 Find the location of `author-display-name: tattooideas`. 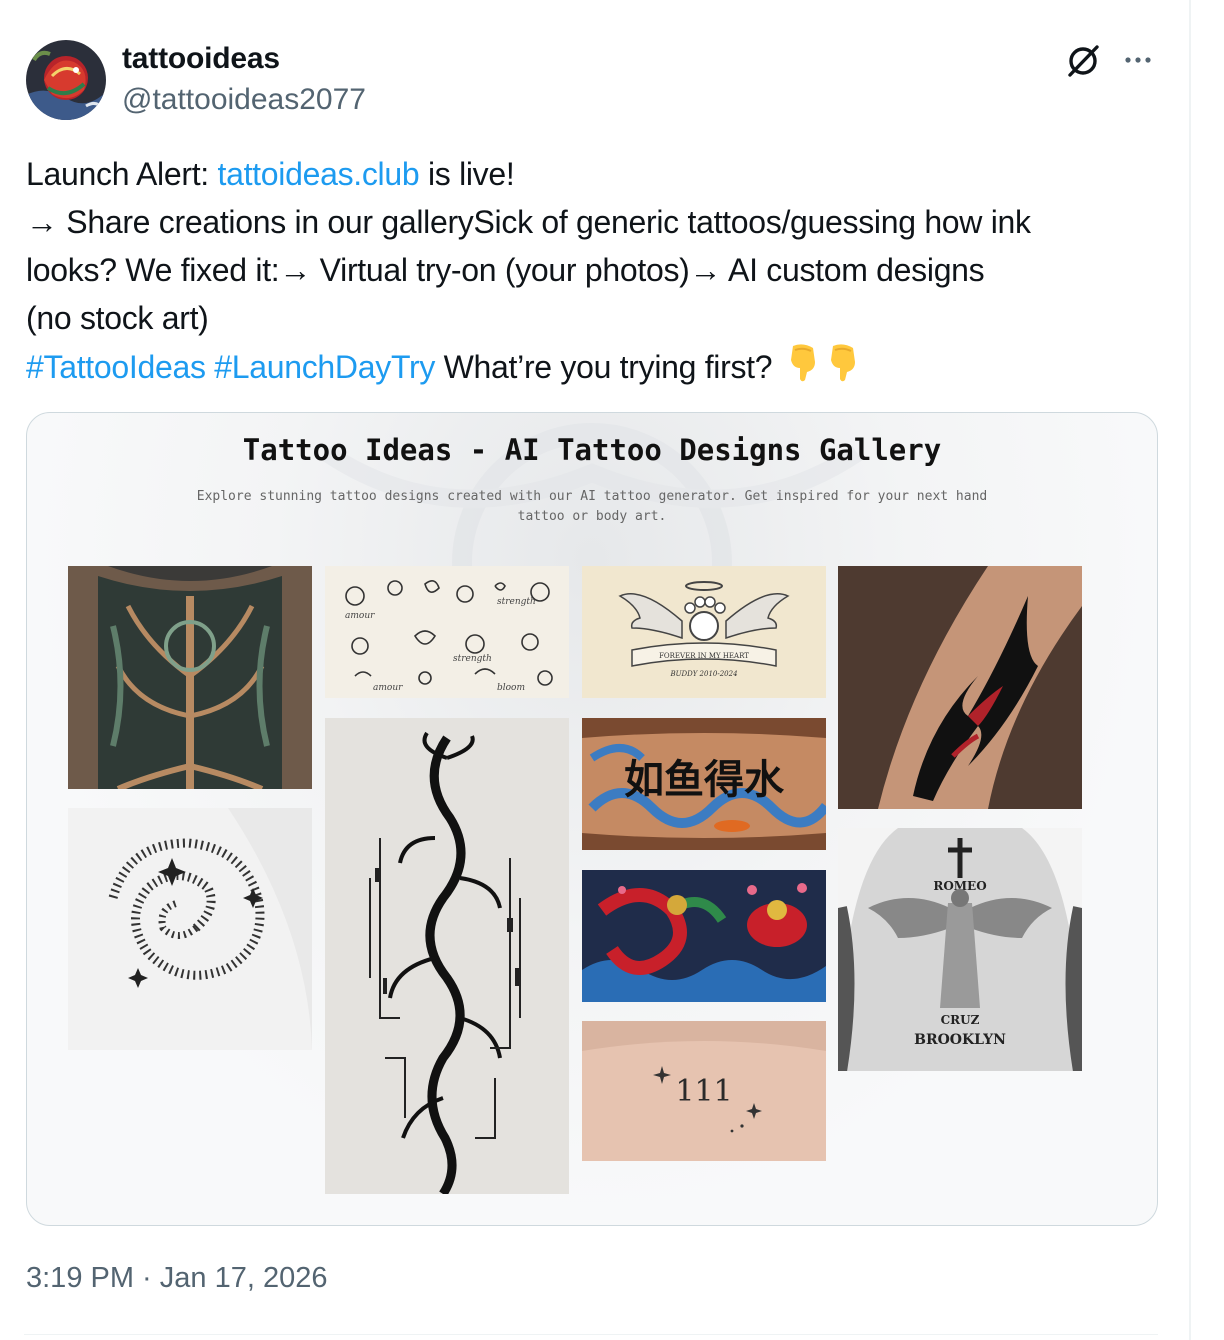

author-display-name: tattooideas is located at coordinates (201, 59).